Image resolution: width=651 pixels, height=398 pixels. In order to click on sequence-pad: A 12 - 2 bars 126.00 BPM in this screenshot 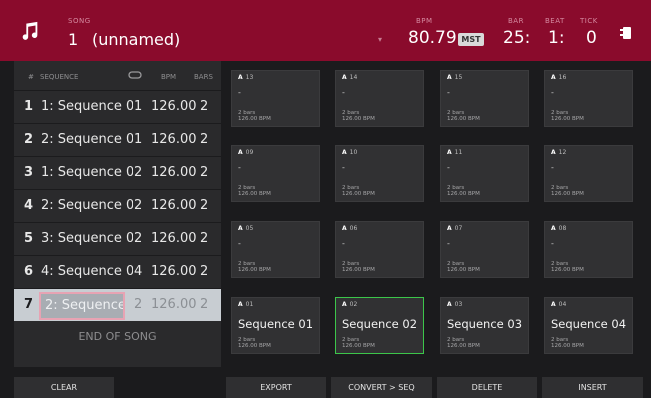, I will do `click(588, 173)`.